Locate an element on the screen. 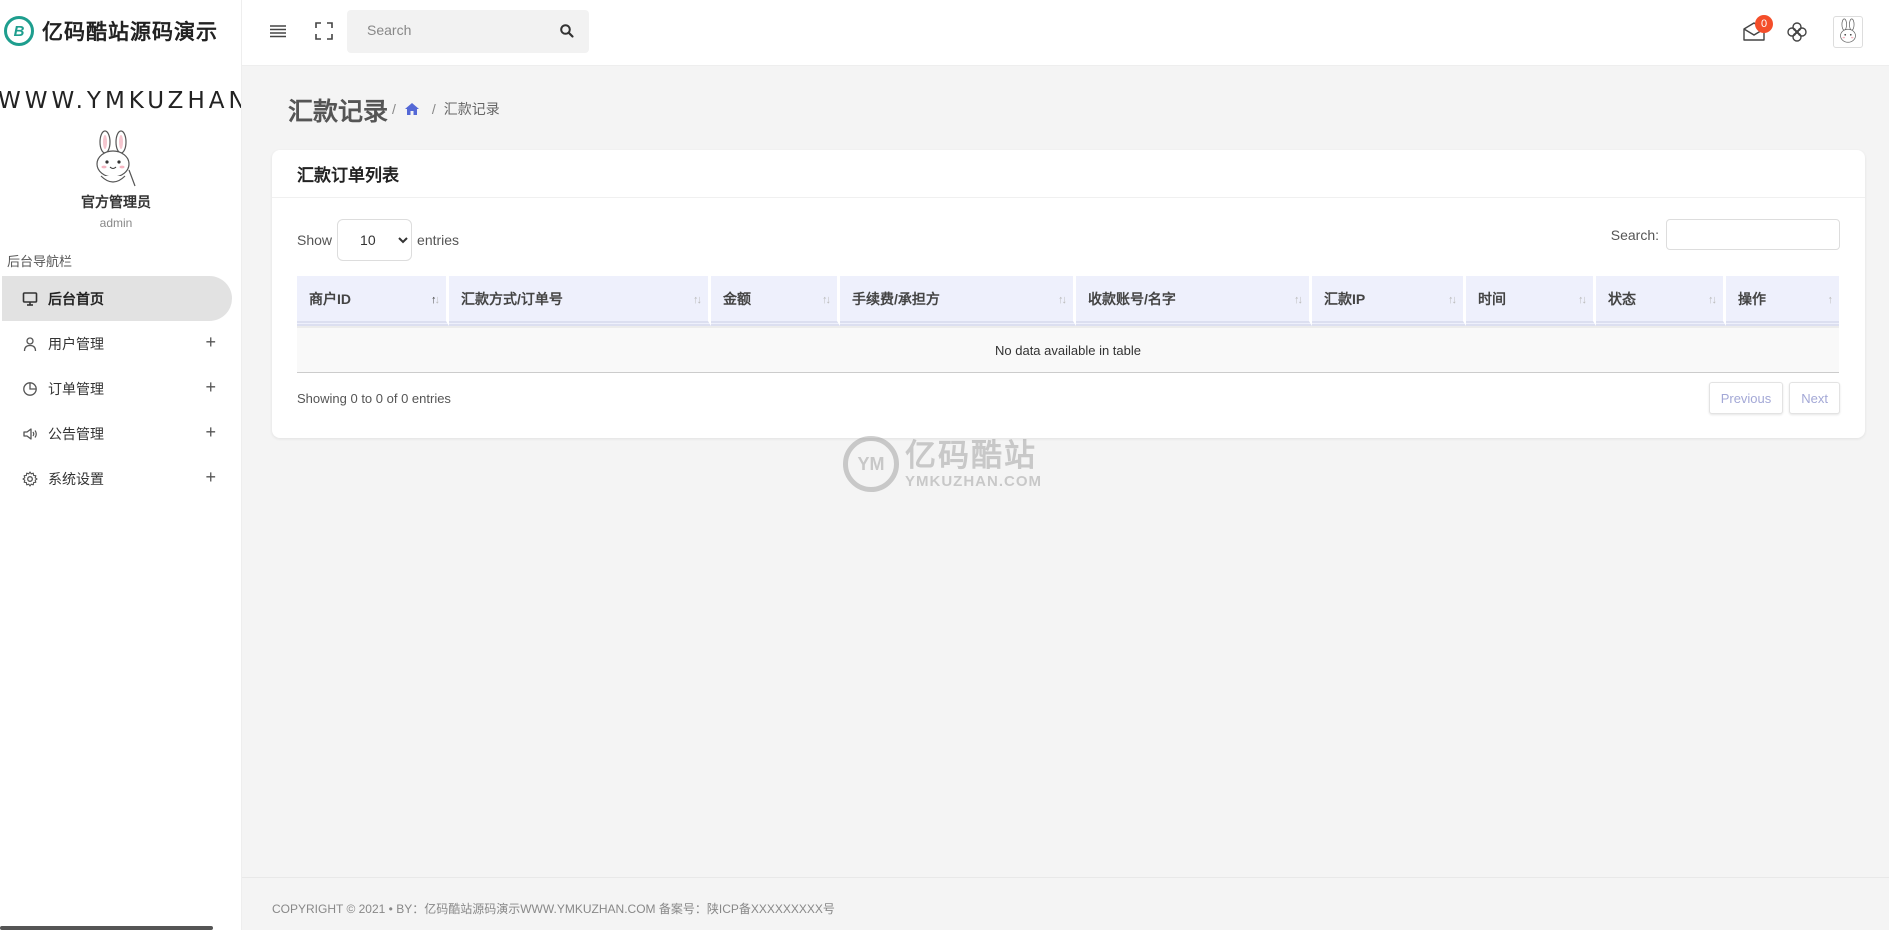 This screenshot has height=930, width=1889. breadcrumb: / / 汇款记录 is located at coordinates (446, 109).